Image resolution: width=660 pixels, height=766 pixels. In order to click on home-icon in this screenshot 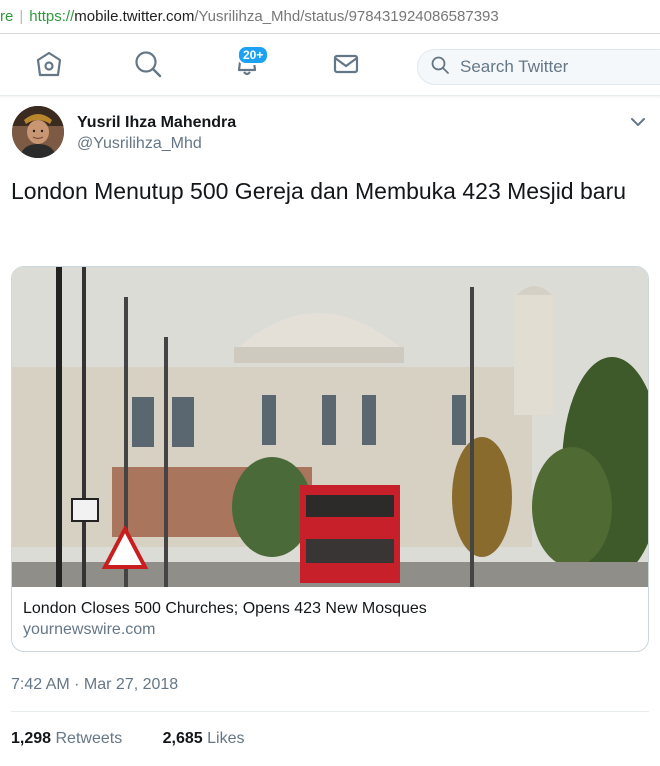, I will do `click(49, 64)`.